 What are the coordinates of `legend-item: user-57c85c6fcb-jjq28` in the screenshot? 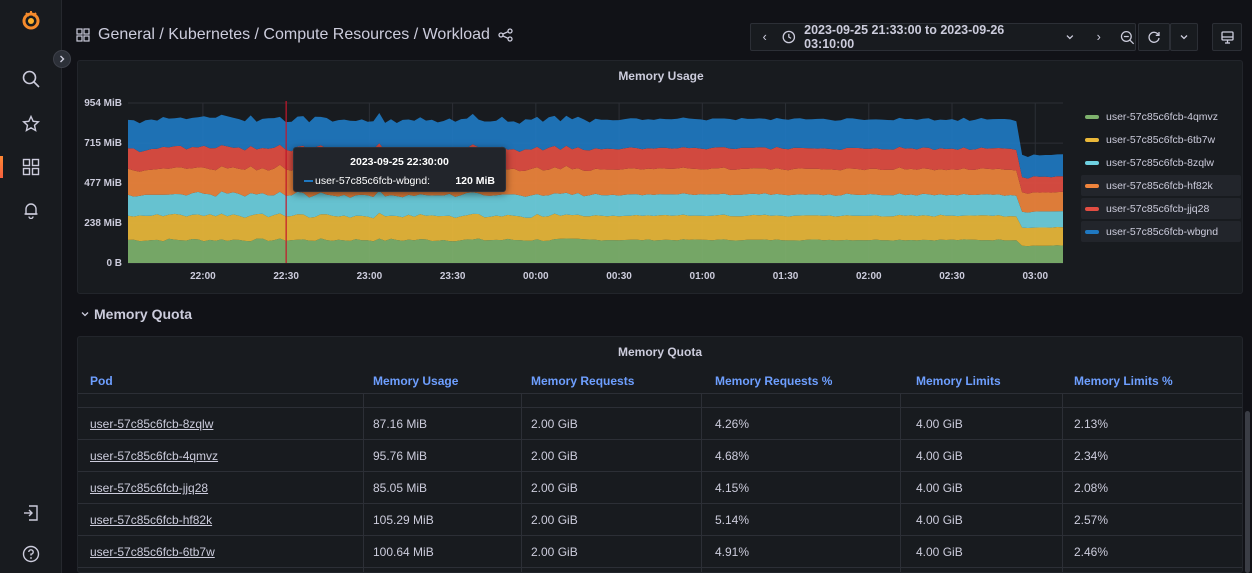 It's located at (1161, 208).